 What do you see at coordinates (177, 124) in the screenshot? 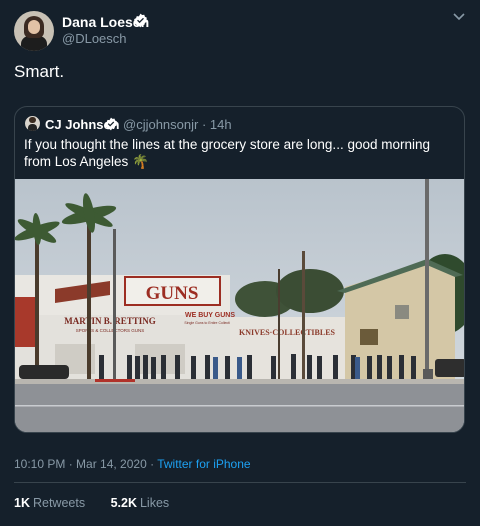
I see `quoted-author-handle: @cjjohnsonjr · 14h` at bounding box center [177, 124].